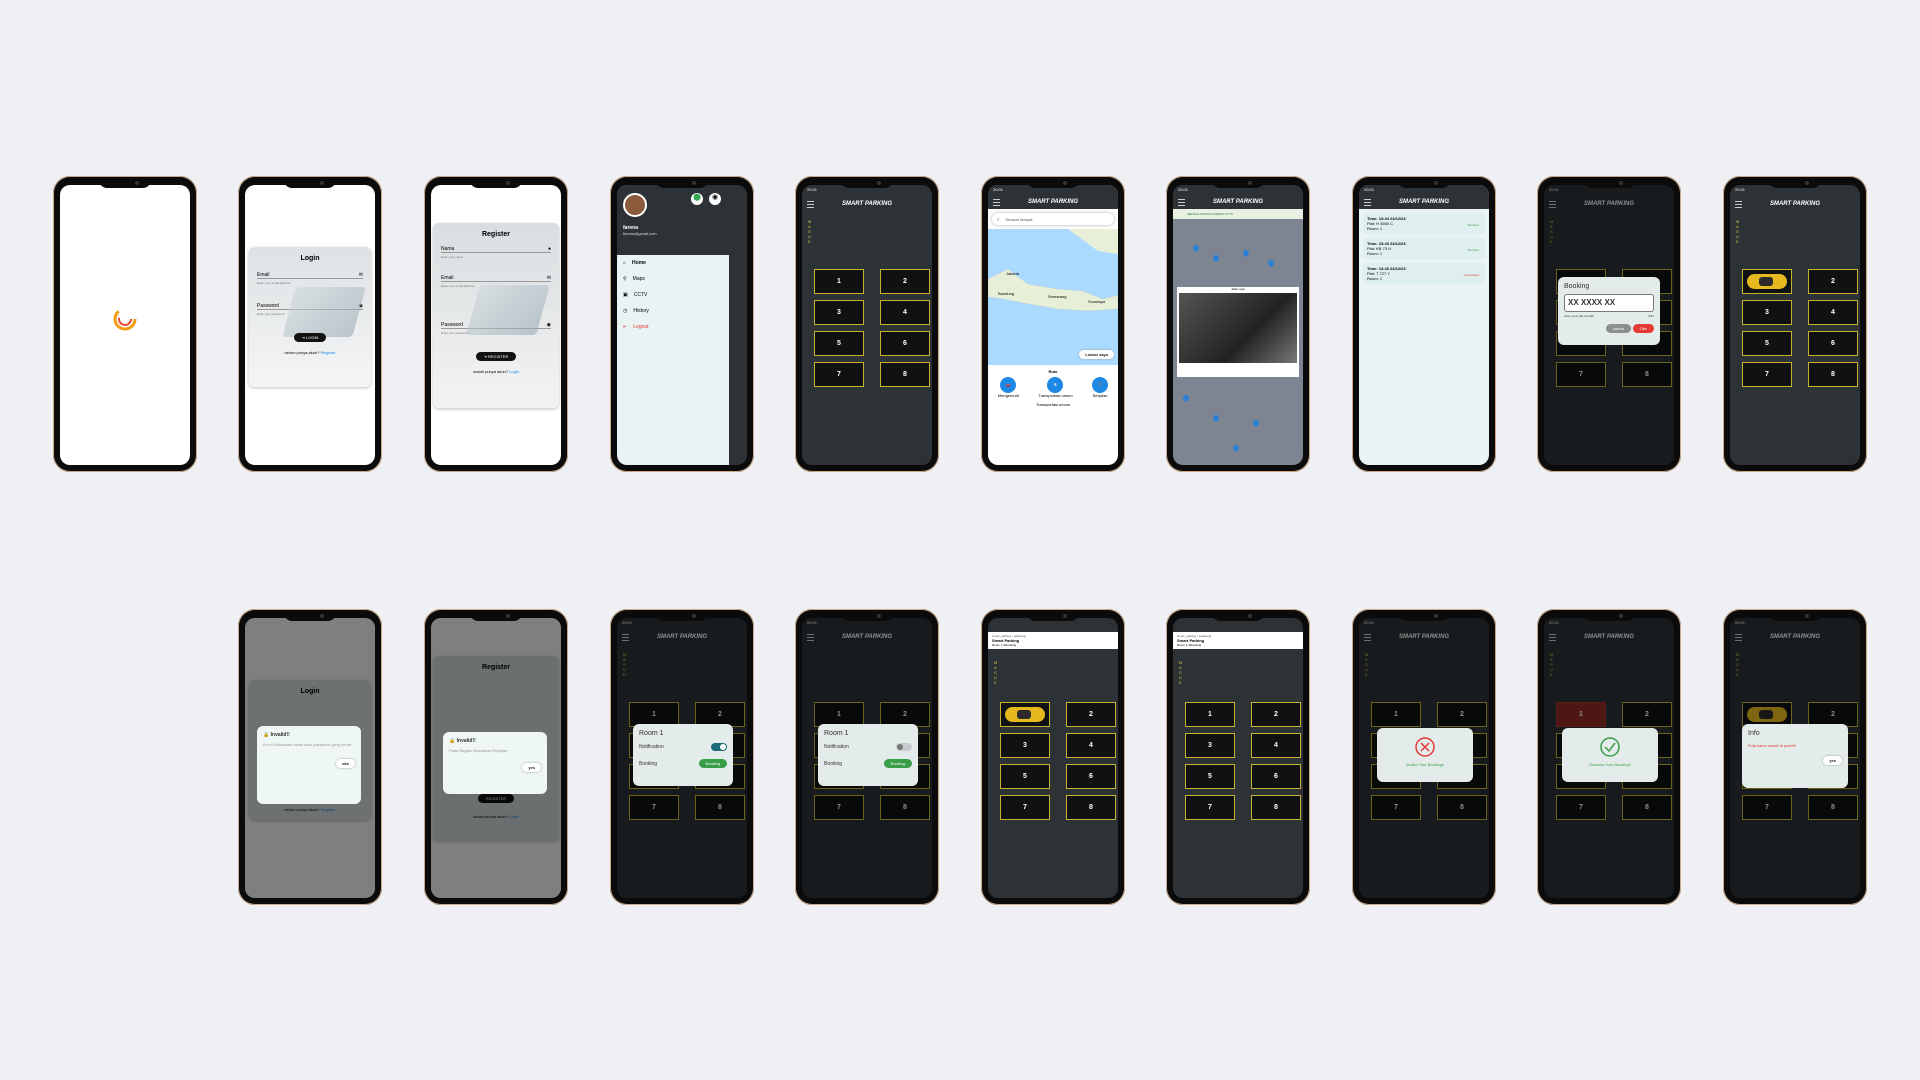 Image resolution: width=1920 pixels, height=1080 pixels. What do you see at coordinates (1375, 253) in the screenshot?
I see `history-room: Room: 1` at bounding box center [1375, 253].